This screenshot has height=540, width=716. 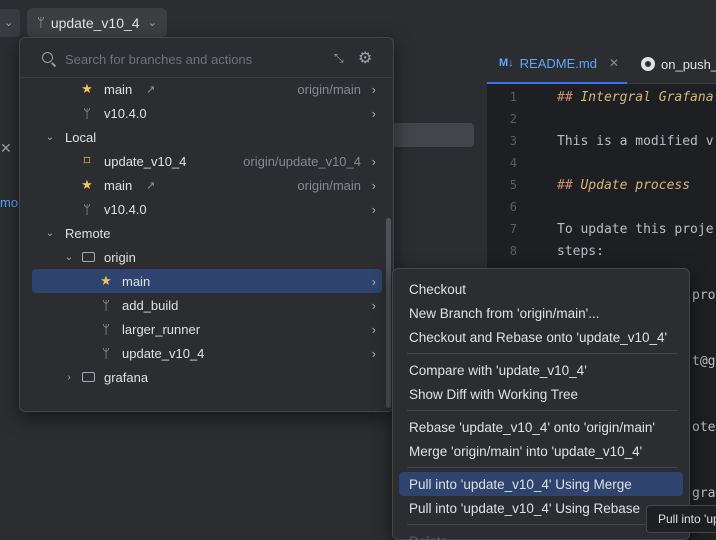 What do you see at coordinates (47, 57) in the screenshot?
I see `search-icon` at bounding box center [47, 57].